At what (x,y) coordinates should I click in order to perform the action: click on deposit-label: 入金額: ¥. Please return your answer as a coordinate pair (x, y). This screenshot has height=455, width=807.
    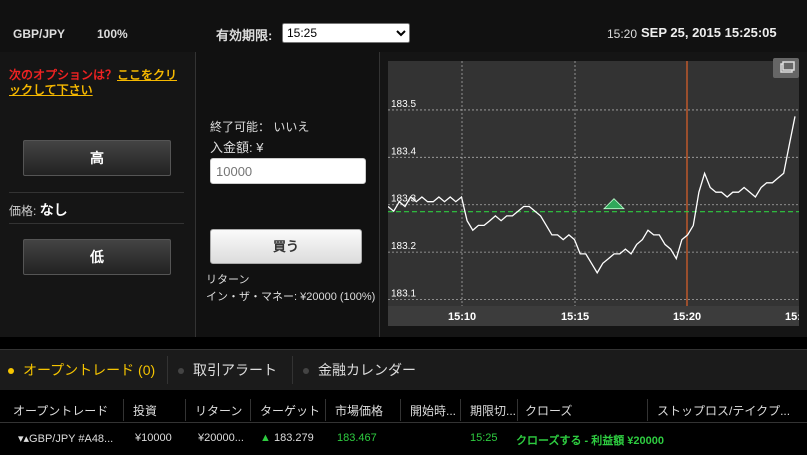
    Looking at the image, I should click on (237, 147).